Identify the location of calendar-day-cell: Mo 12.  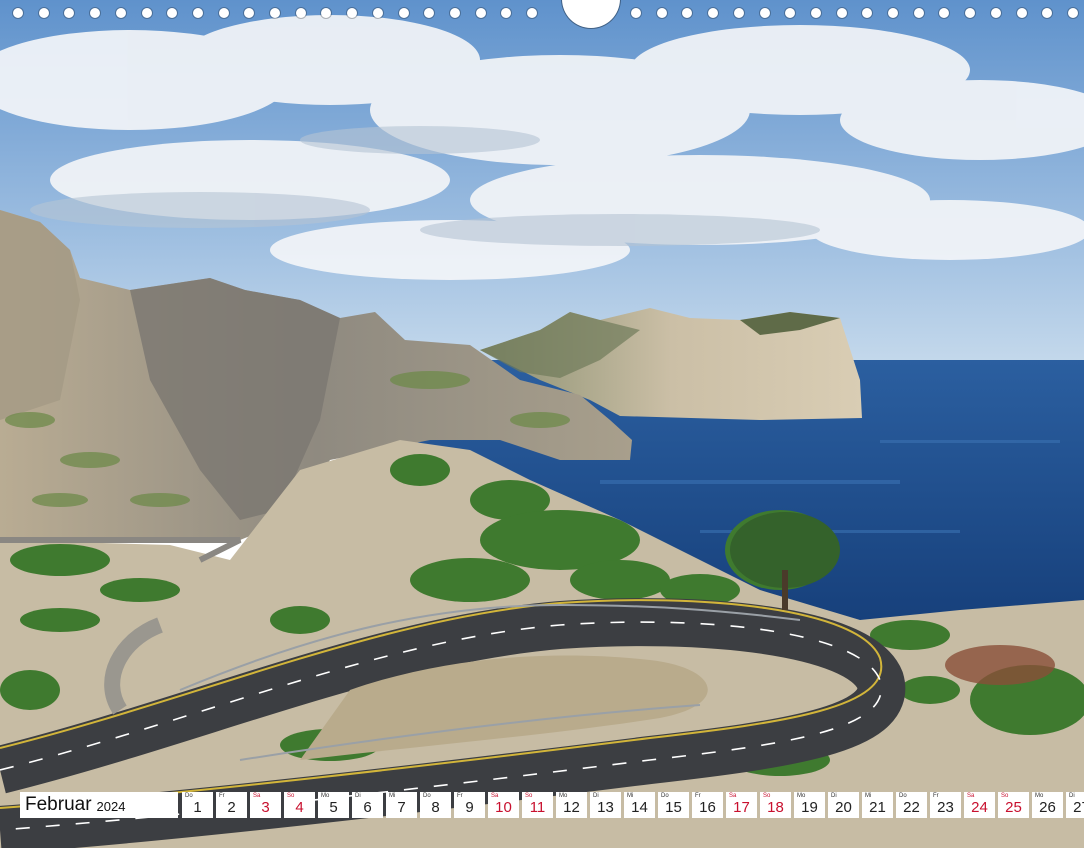
(571, 805).